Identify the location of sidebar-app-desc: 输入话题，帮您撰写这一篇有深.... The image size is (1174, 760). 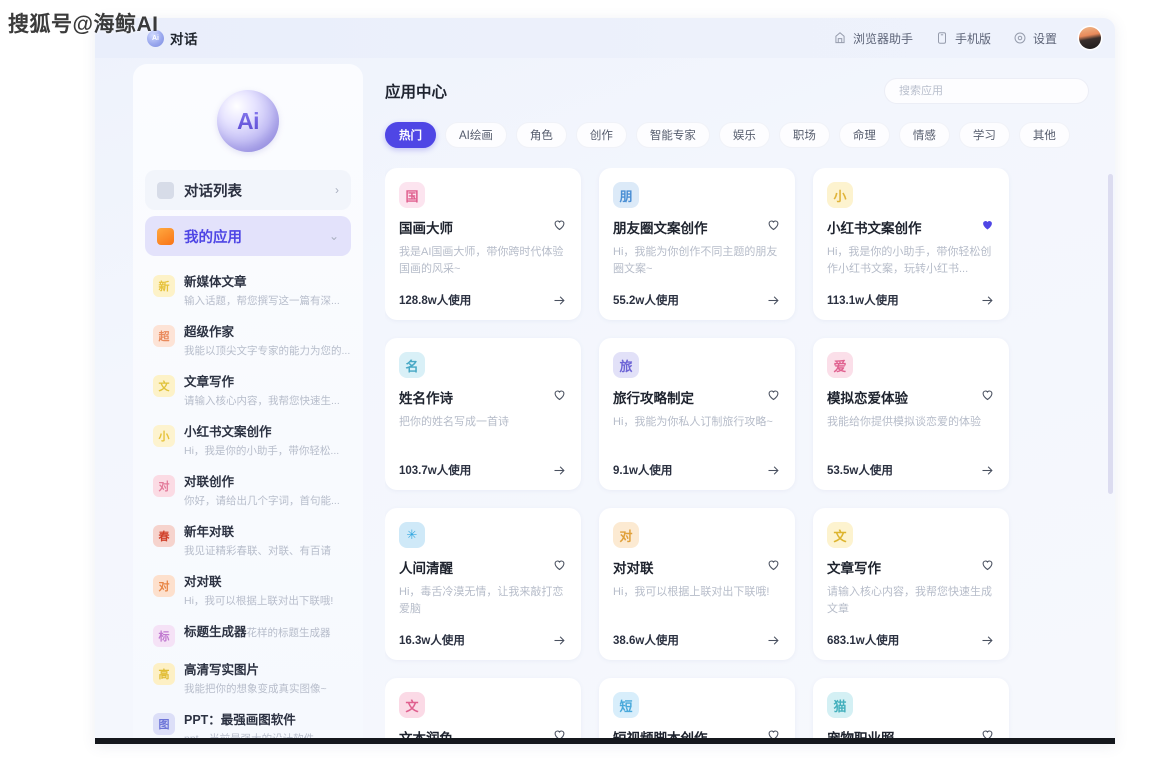
(262, 301).